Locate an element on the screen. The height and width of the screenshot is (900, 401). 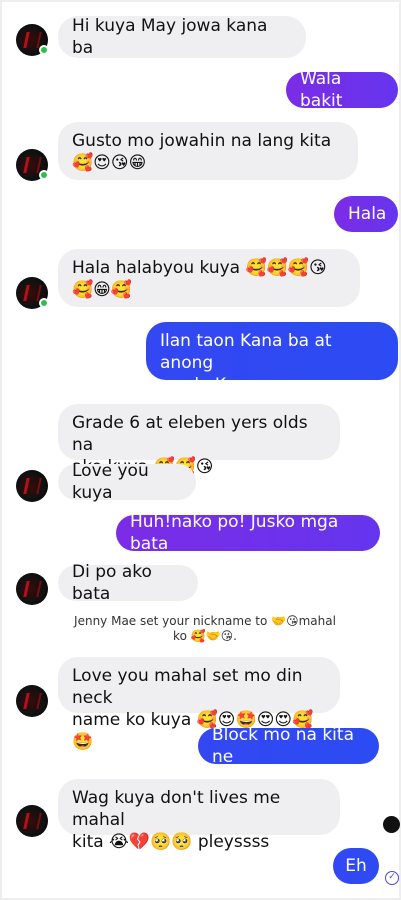
message-text-line: Grade 6 at eleben yers olds na is located at coordinates (190, 434).